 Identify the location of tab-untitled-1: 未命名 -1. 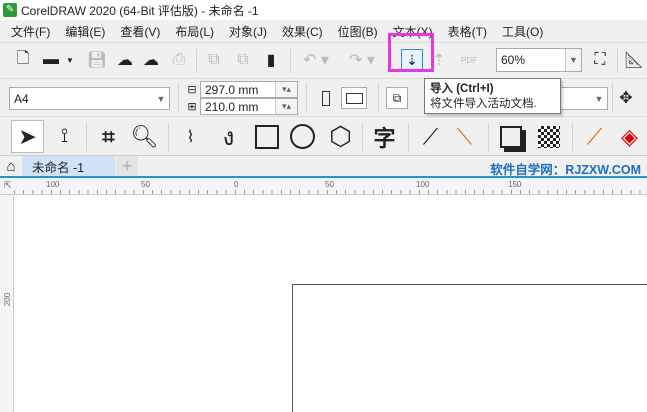
(68, 166).